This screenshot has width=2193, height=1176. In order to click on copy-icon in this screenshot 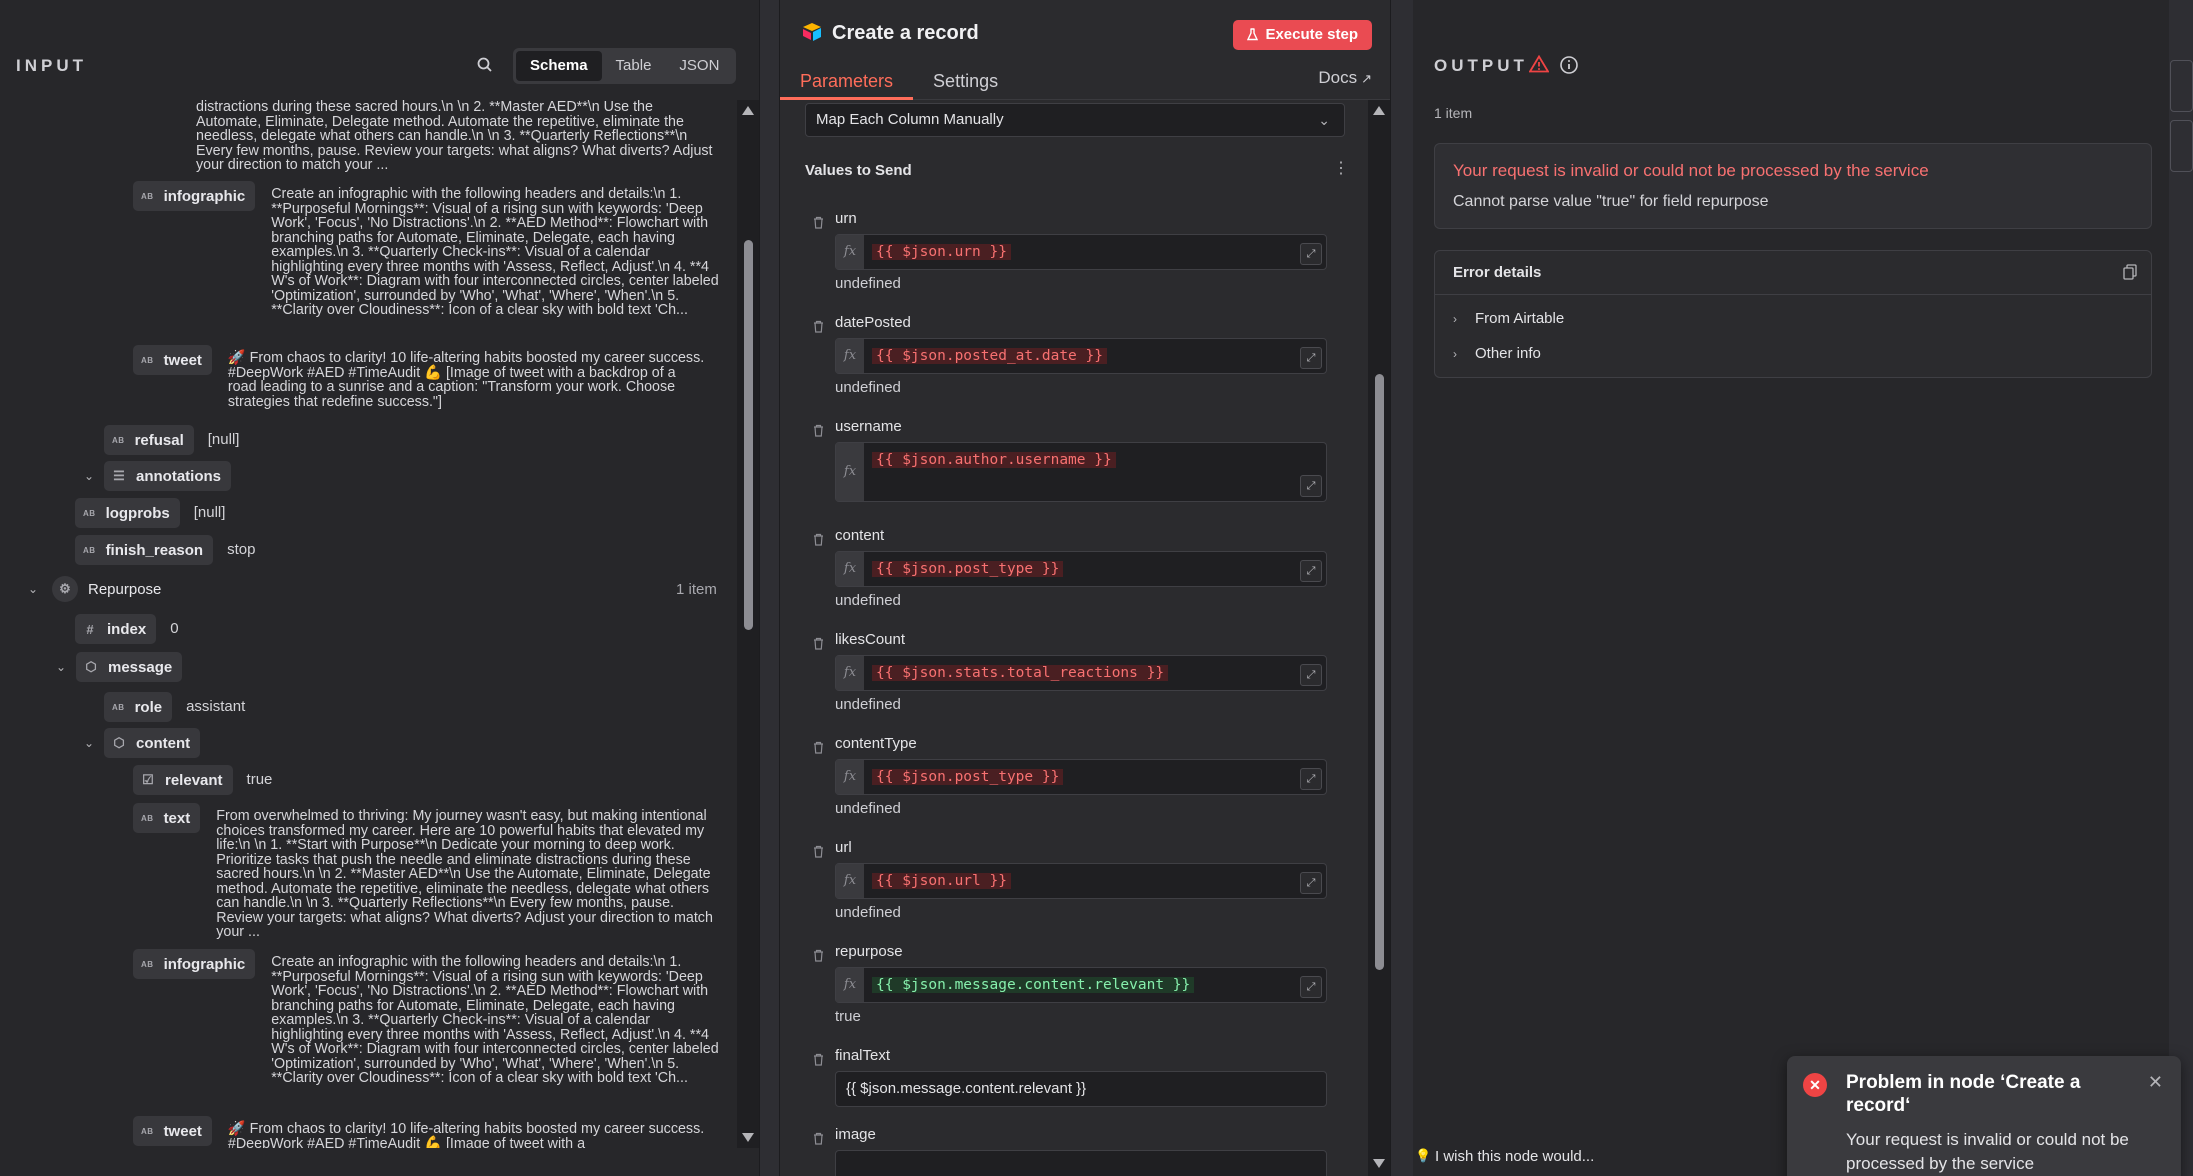, I will do `click(2130, 272)`.